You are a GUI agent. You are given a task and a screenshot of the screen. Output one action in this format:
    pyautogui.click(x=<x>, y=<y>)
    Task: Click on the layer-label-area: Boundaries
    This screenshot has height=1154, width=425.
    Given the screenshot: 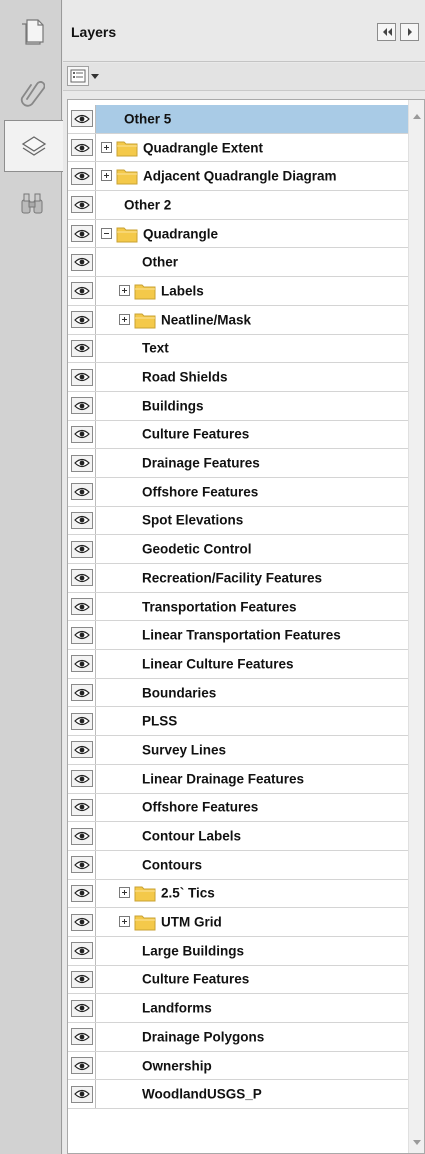 What is the action you would take?
    pyautogui.click(x=253, y=693)
    